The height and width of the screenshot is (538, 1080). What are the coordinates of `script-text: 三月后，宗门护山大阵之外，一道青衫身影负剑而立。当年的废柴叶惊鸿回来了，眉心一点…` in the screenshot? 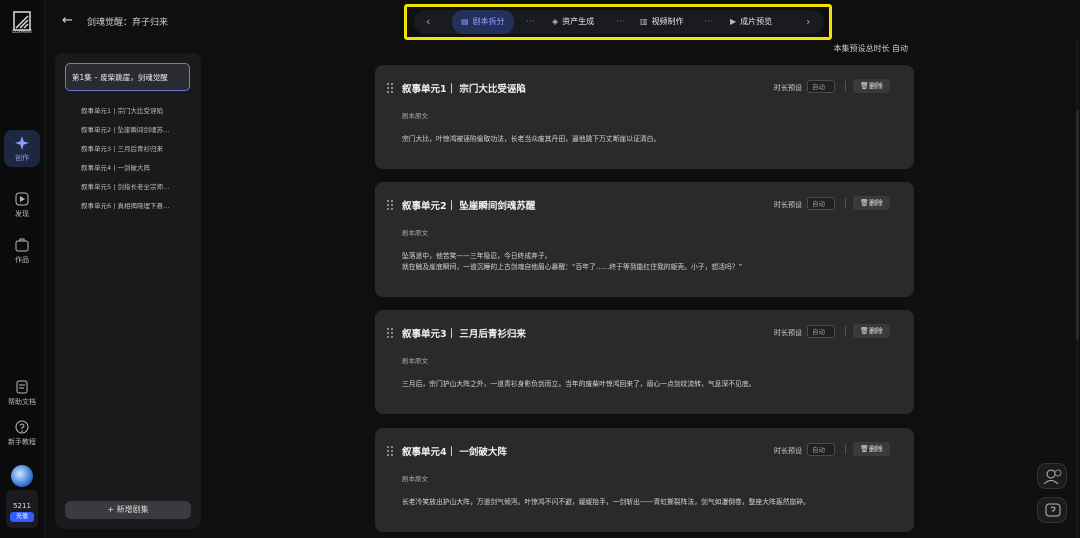 It's located at (647, 384).